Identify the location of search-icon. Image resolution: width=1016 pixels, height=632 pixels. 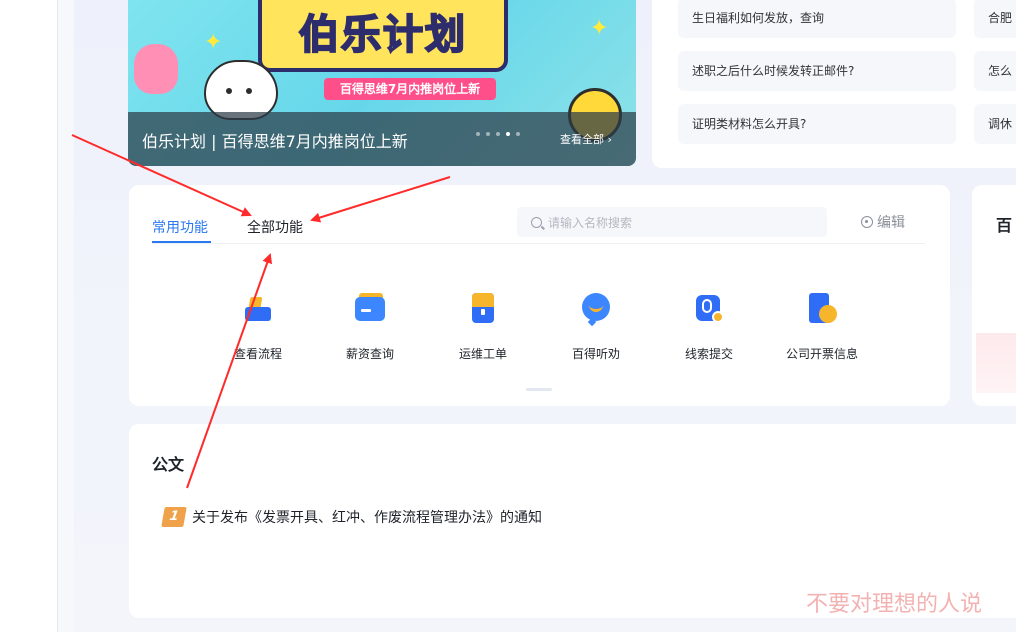
(536, 222).